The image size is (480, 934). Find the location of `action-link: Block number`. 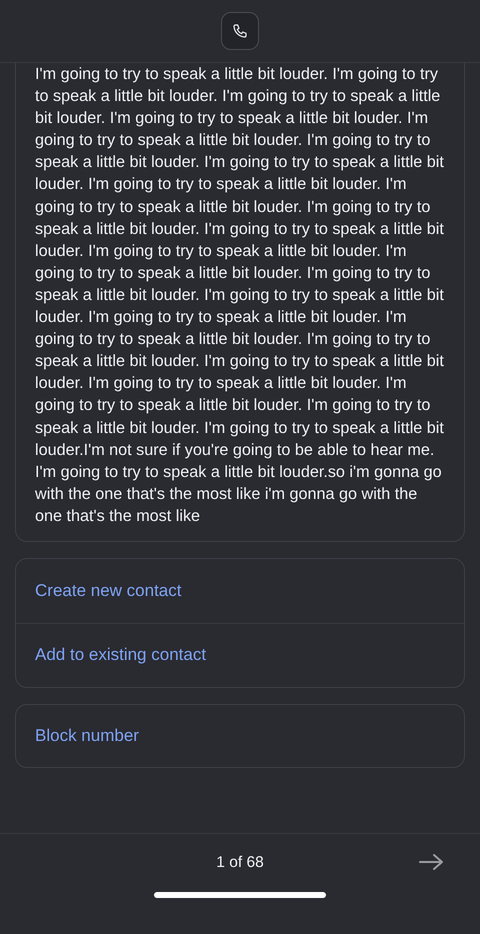

action-link: Block number is located at coordinates (240, 735).